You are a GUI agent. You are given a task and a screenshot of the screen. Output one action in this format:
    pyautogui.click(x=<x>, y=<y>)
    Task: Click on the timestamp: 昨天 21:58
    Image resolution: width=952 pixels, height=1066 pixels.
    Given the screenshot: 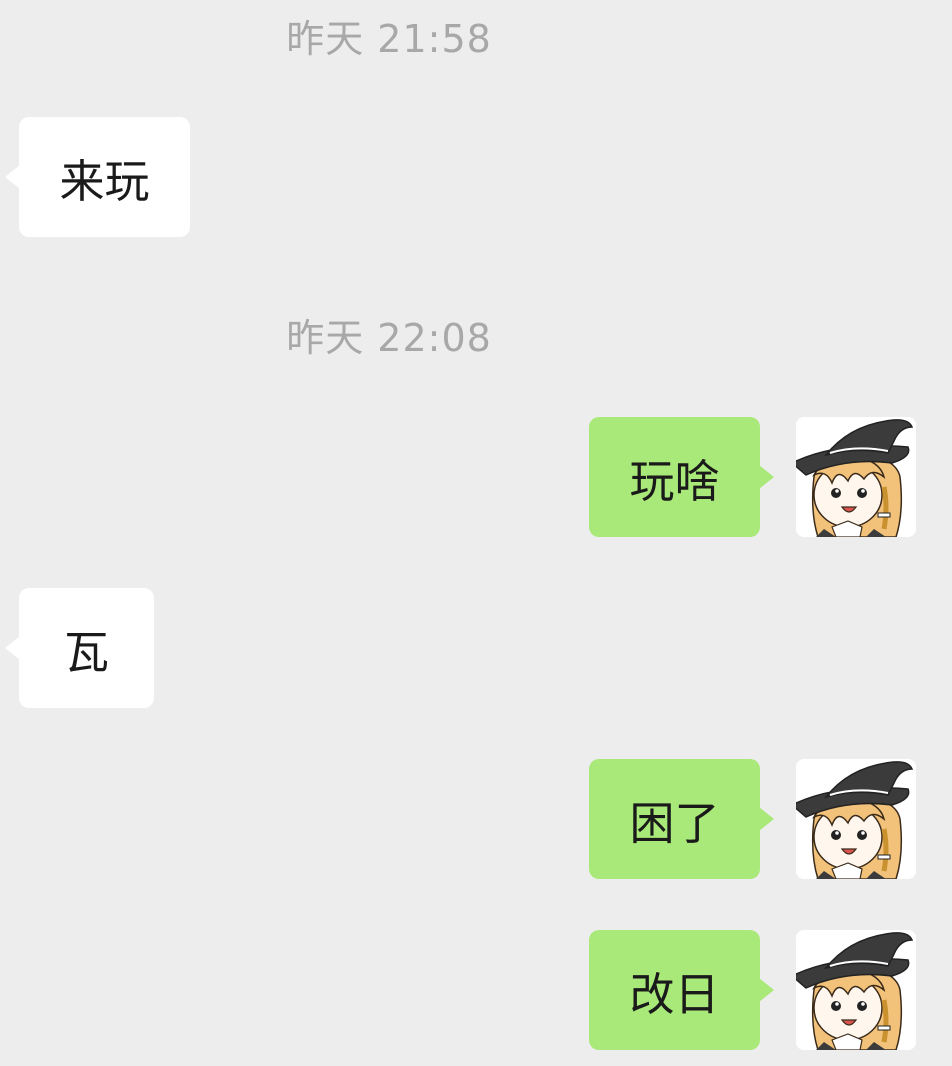 What is the action you would take?
    pyautogui.click(x=389, y=39)
    